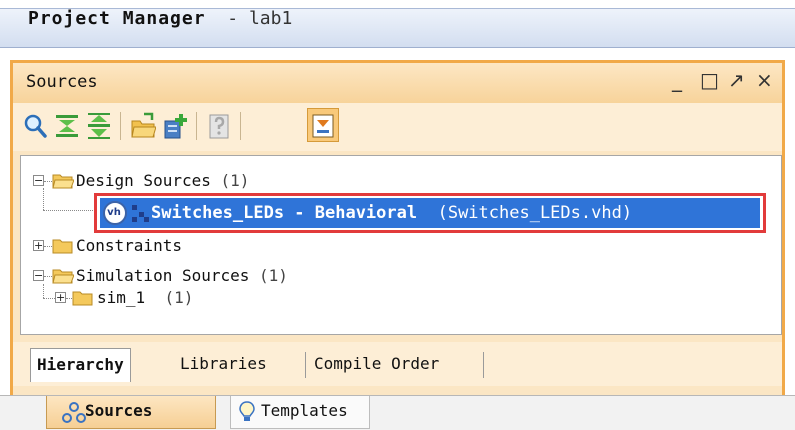 The width and height of the screenshot is (795, 430). What do you see at coordinates (74, 412) in the screenshot?
I see `sources-hierarchy-icon` at bounding box center [74, 412].